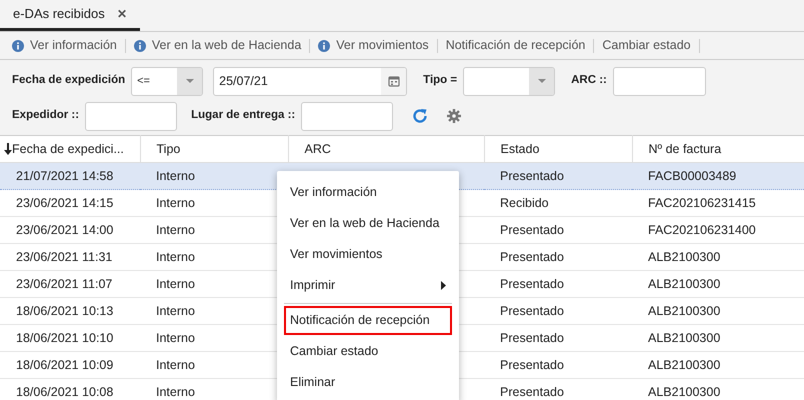 This screenshot has height=400, width=804. I want to click on toolbar-button: Ver información, so click(64, 45).